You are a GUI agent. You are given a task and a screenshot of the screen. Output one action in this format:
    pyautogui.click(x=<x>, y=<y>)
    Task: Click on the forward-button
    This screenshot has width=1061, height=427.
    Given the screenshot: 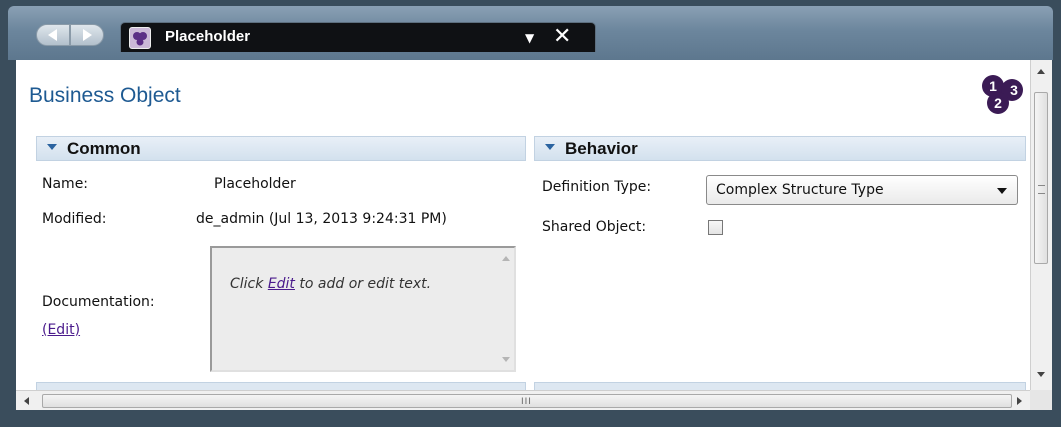 What is the action you would take?
    pyautogui.click(x=87, y=35)
    